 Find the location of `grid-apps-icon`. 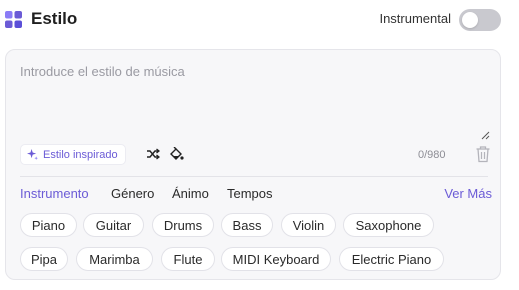

grid-apps-icon is located at coordinates (13, 19).